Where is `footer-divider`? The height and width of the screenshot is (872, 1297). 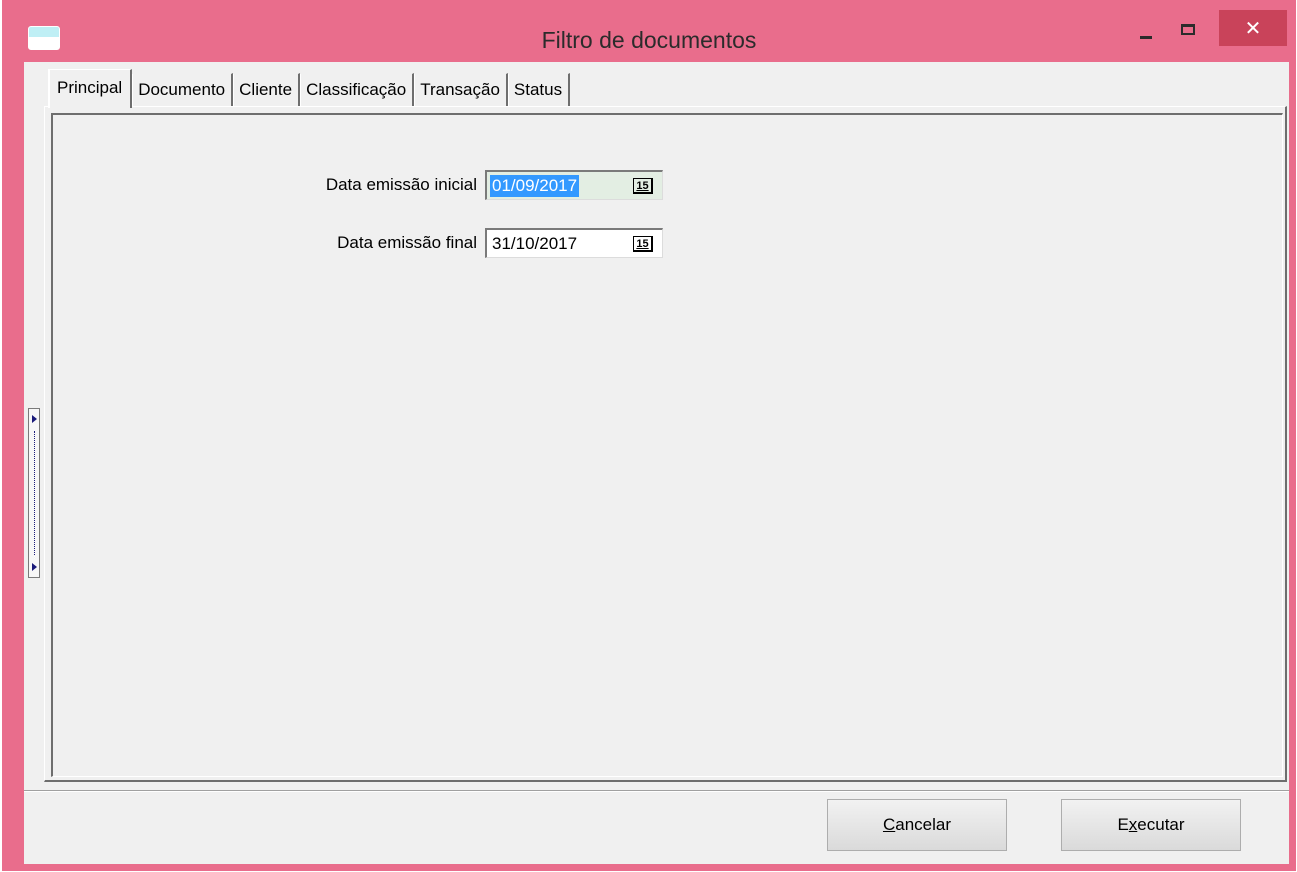 footer-divider is located at coordinates (656, 791).